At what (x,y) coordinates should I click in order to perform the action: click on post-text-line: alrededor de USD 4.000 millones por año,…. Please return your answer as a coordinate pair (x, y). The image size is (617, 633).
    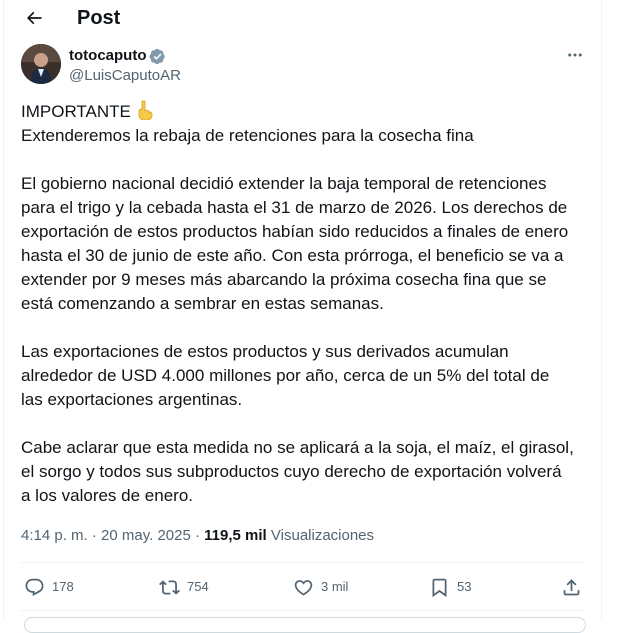
    Looking at the image, I should click on (285, 375).